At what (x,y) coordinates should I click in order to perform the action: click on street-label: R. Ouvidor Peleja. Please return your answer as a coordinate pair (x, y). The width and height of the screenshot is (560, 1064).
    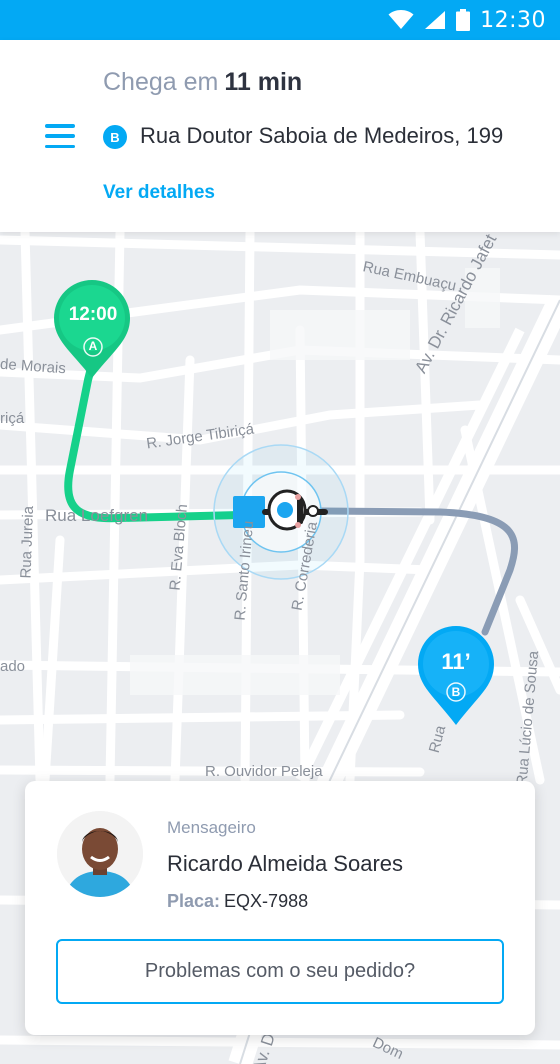
    Looking at the image, I should click on (264, 771).